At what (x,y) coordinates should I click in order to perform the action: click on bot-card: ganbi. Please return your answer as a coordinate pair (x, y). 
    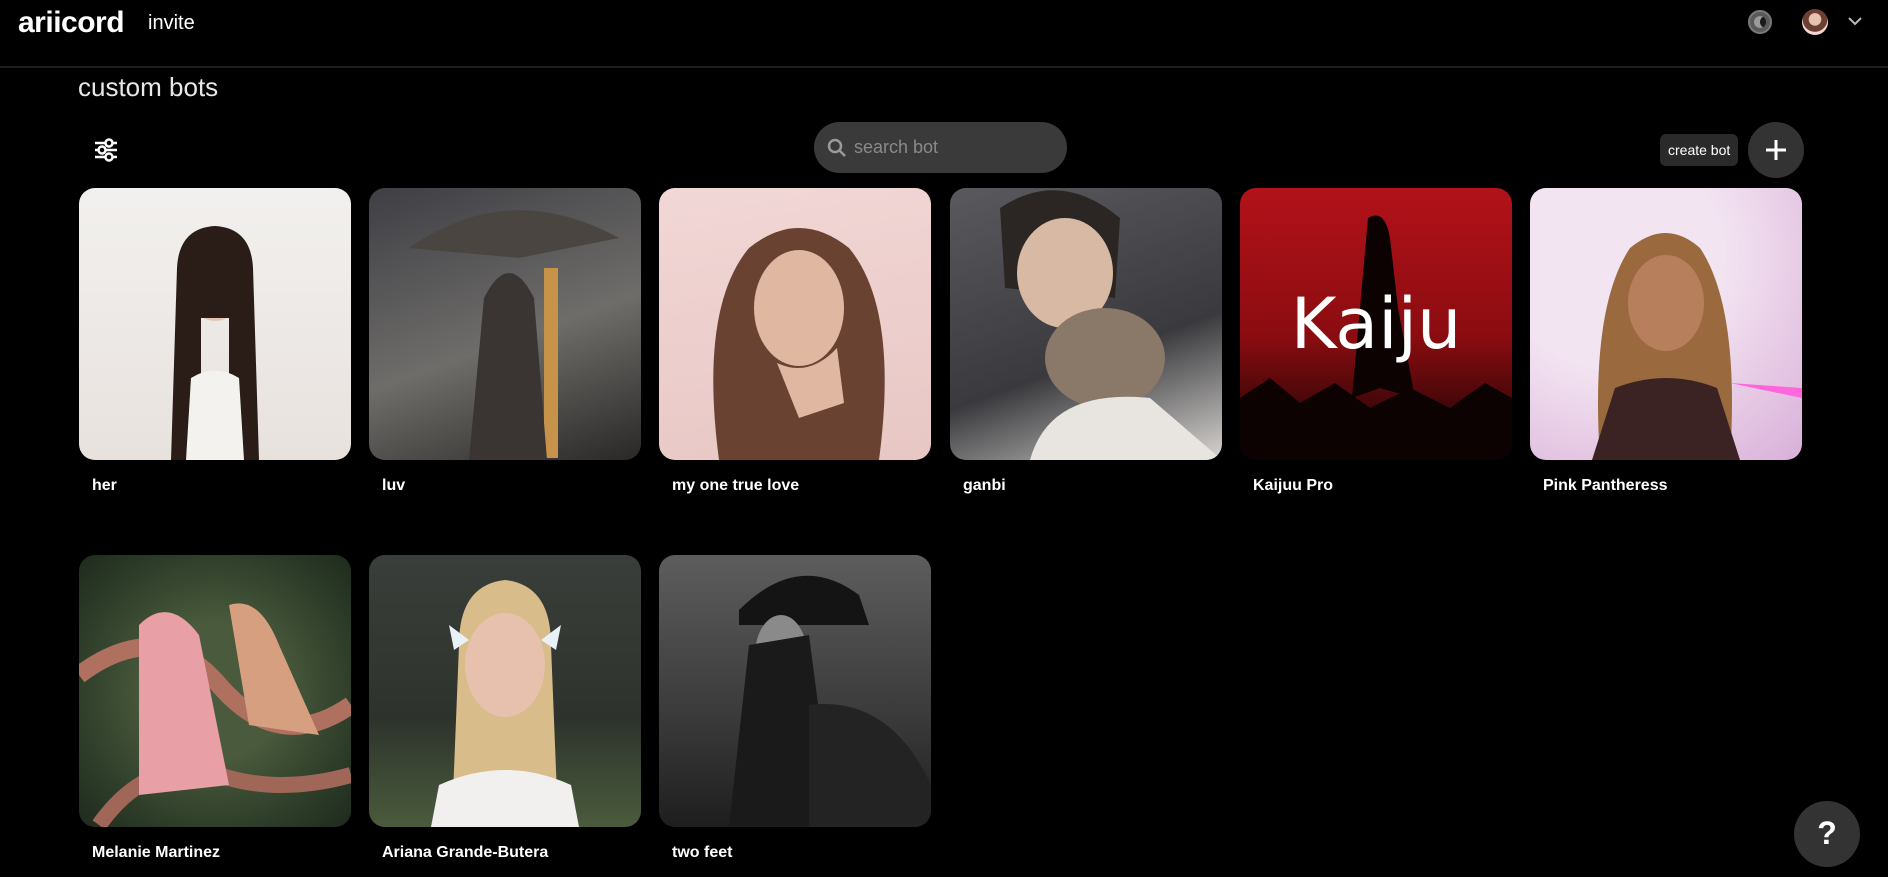
    Looking at the image, I should click on (1086, 341).